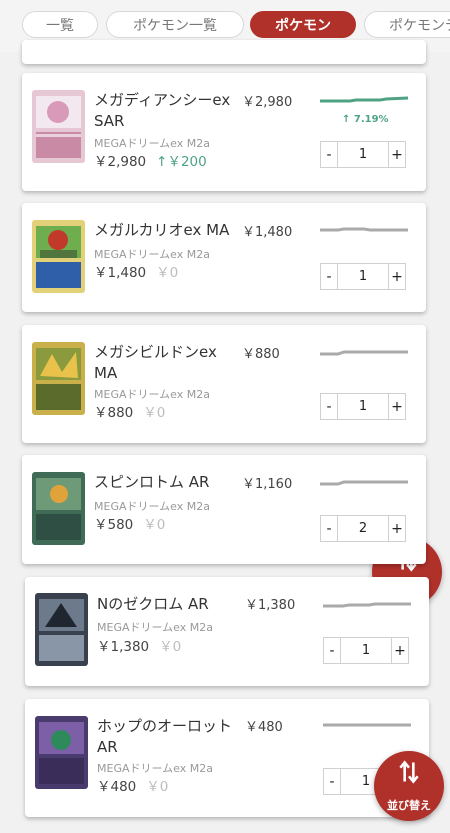  Describe the element at coordinates (152, 482) in the screenshot. I see `card-name: スピンロトム AR` at that location.